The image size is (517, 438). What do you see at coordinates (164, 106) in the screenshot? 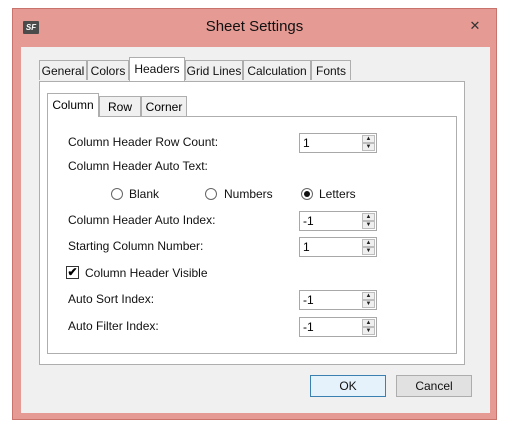
I see `subtab-corner: Corner` at bounding box center [164, 106].